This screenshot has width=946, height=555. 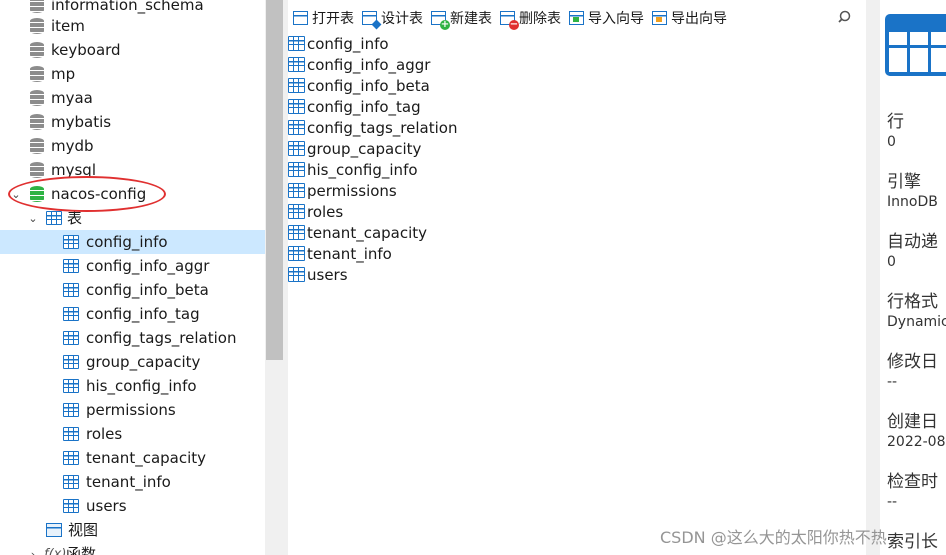 What do you see at coordinates (912, 542) in the screenshot?
I see `index-length-label: 索引长` at bounding box center [912, 542].